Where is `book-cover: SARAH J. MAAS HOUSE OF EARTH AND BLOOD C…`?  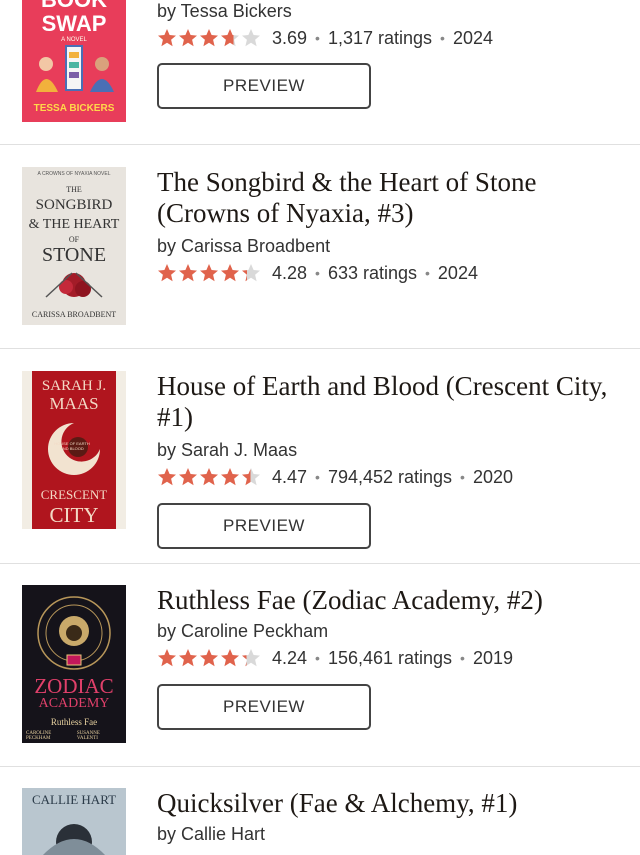 book-cover: SARAH J. MAAS HOUSE OF EARTH AND BLOOD C… is located at coordinates (74, 450).